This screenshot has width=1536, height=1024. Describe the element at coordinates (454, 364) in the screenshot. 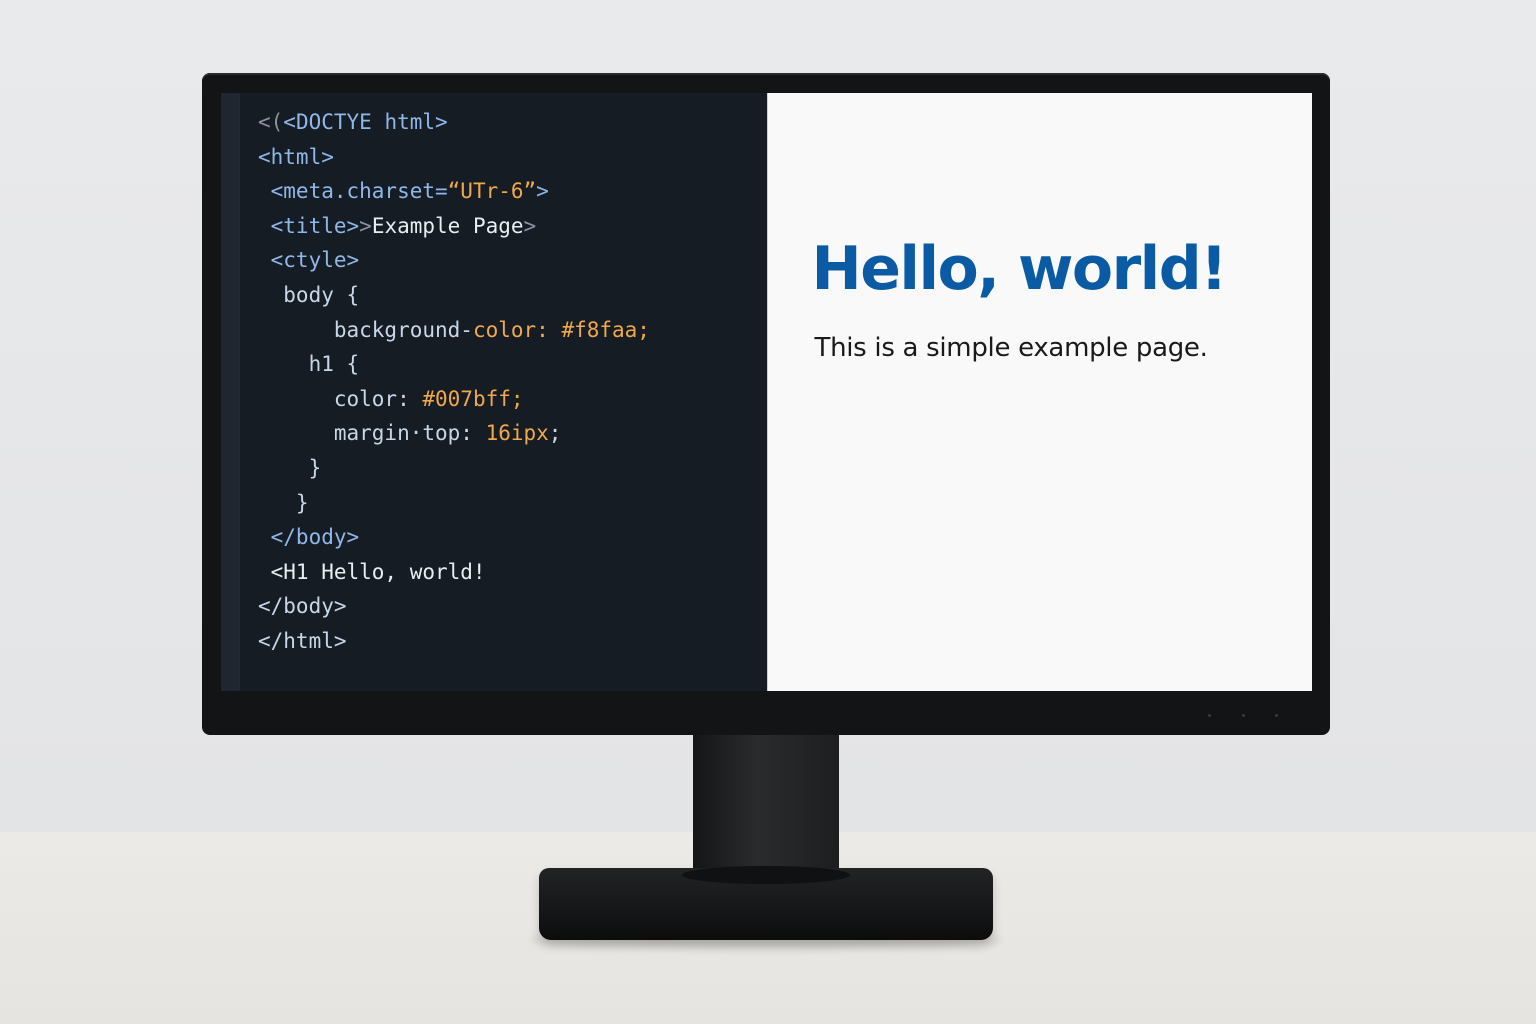

I see `code-line: h1 {` at that location.